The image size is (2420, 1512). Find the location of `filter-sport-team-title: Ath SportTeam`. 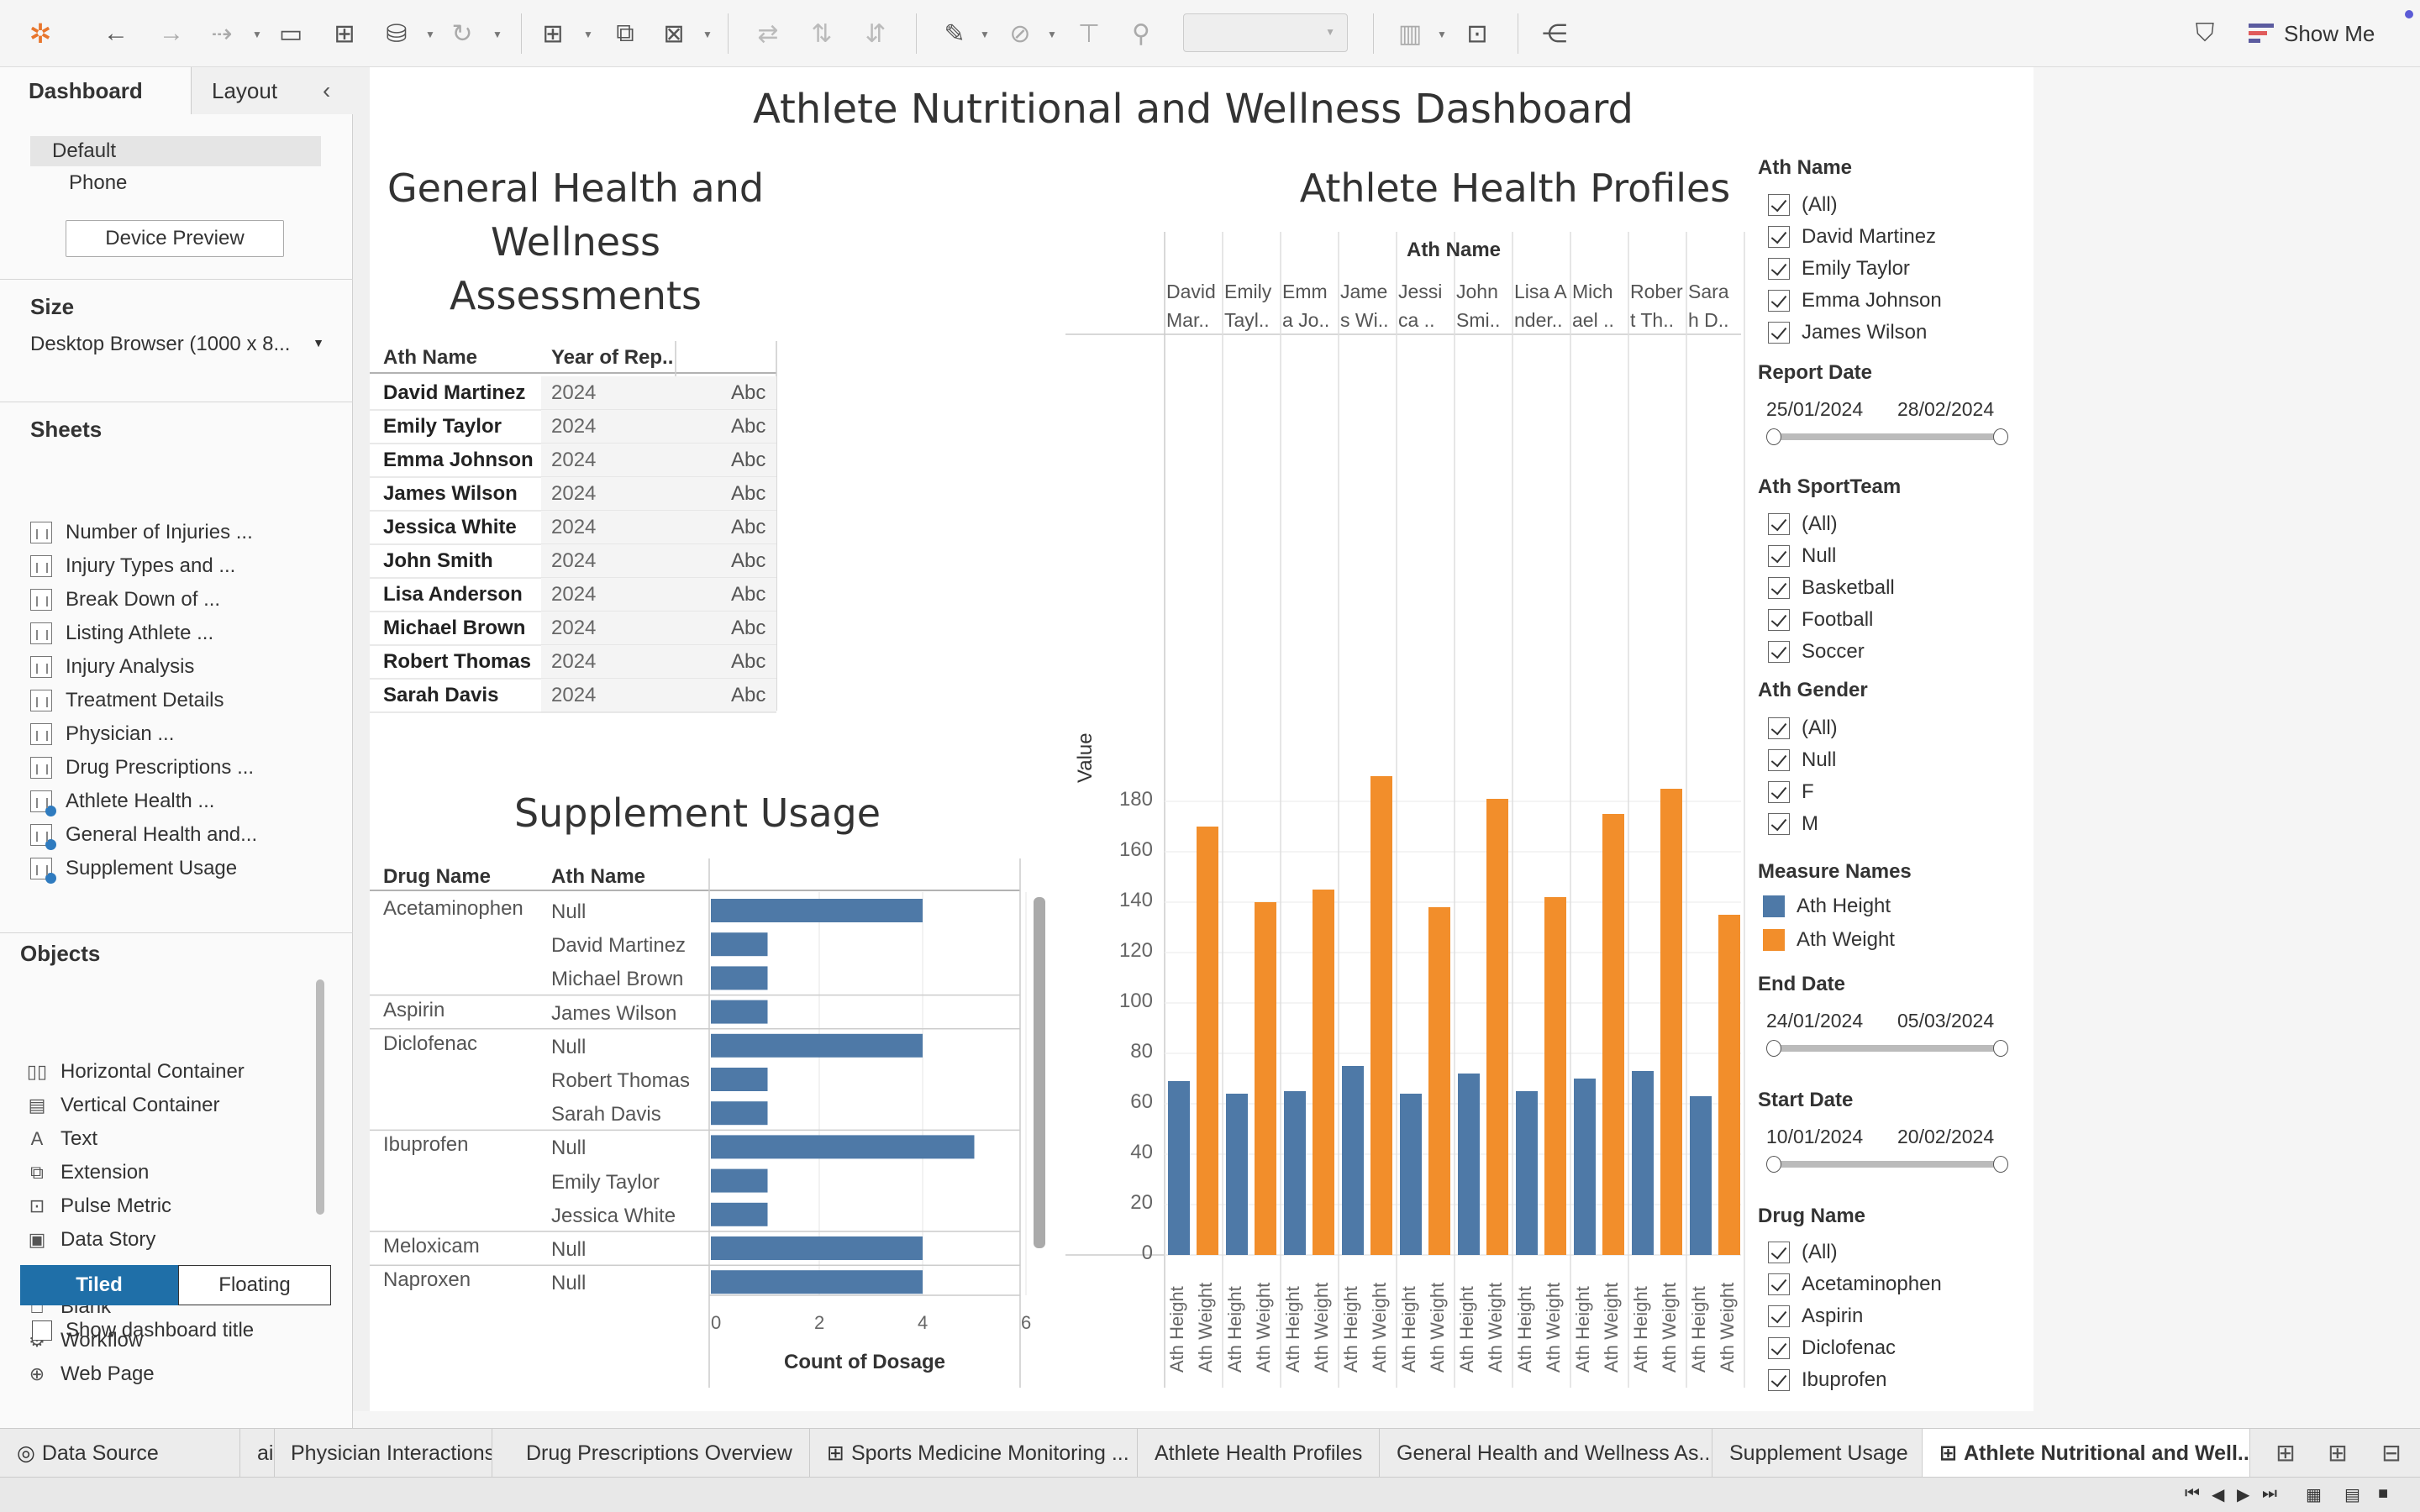

filter-sport-team-title: Ath SportTeam is located at coordinates (1830, 486).